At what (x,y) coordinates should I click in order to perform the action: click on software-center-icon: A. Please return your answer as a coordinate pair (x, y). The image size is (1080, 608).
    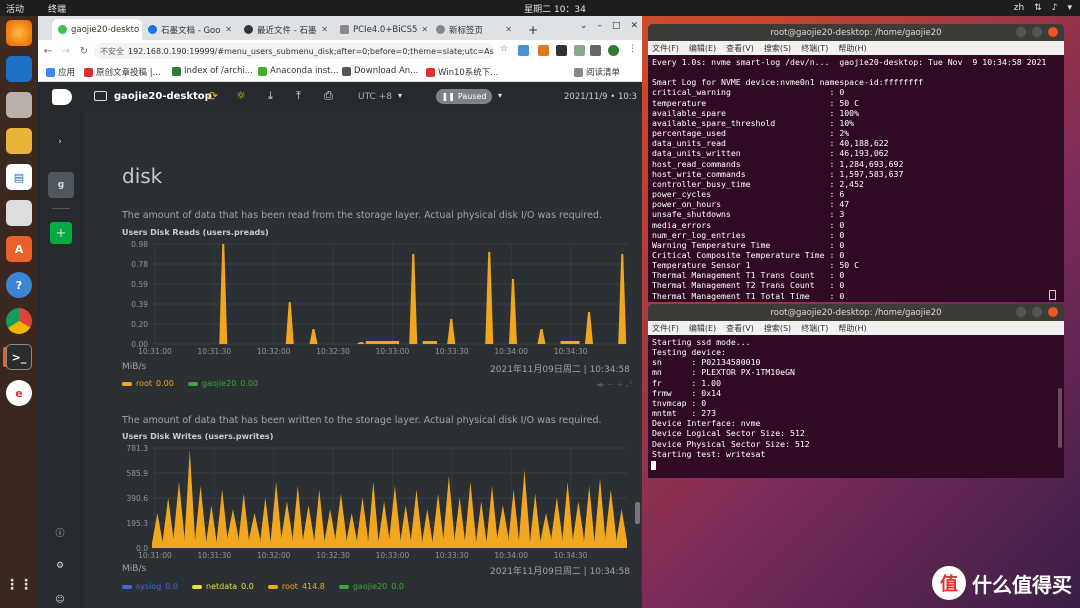
    Looking at the image, I should click on (19, 249).